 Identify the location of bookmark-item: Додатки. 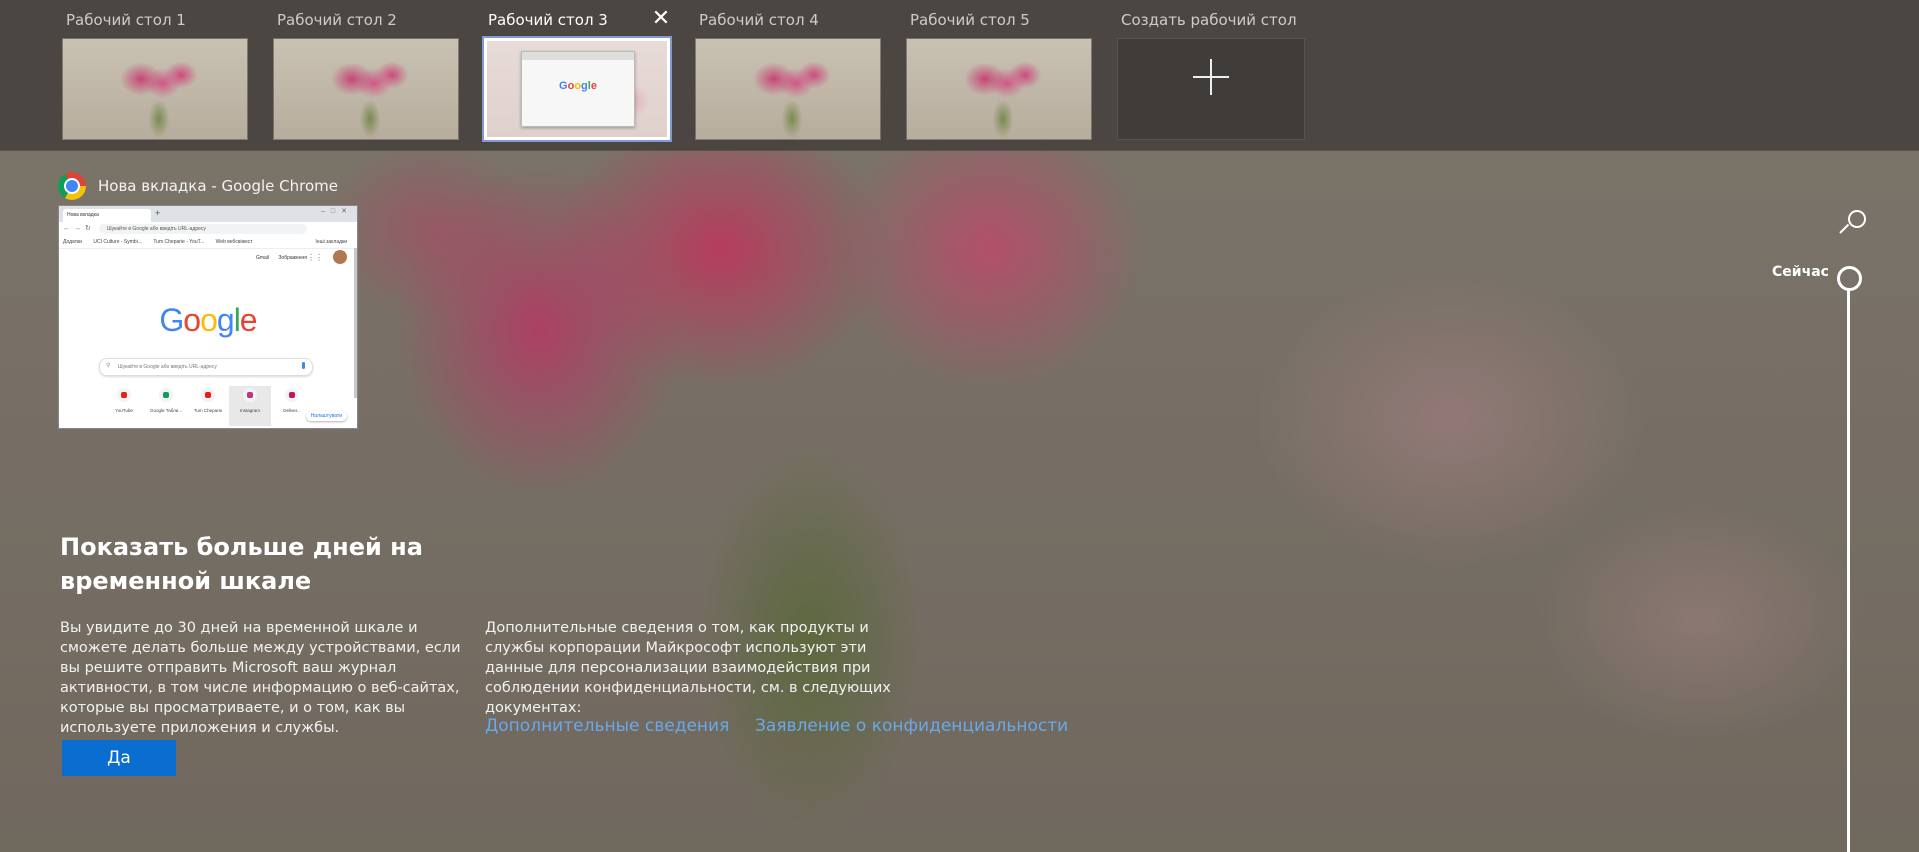
(72, 242).